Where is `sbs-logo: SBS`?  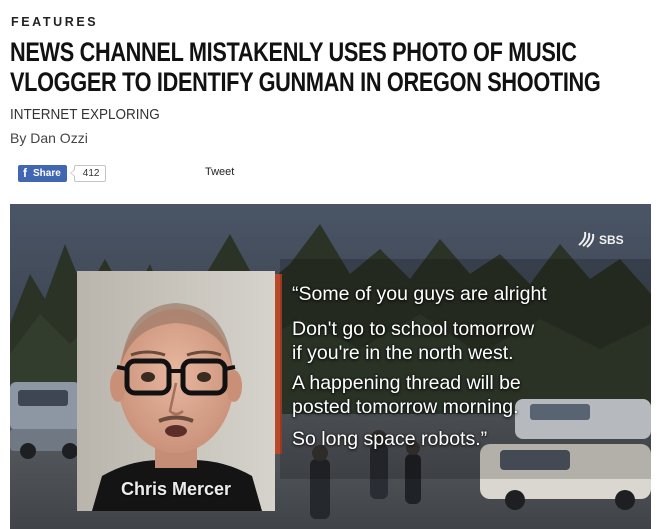 sbs-logo: SBS is located at coordinates (600, 240).